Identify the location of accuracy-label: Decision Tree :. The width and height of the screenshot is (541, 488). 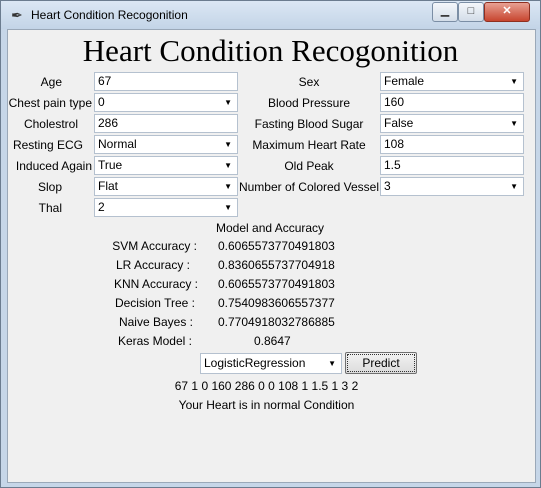
(154, 303).